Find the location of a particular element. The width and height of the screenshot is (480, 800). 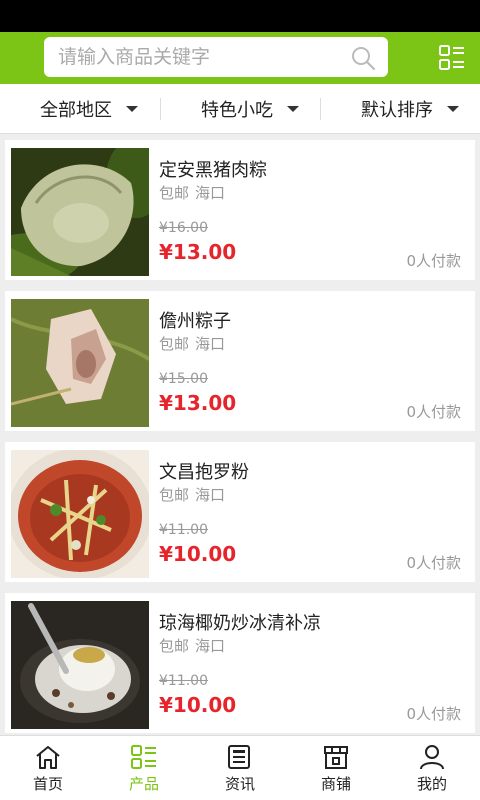

tab-home-label: 首页 is located at coordinates (47, 784).